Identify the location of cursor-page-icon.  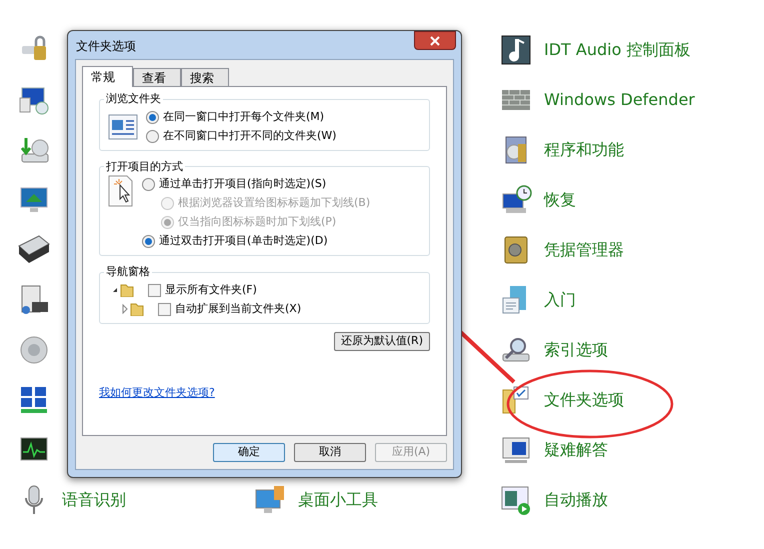
(121, 191).